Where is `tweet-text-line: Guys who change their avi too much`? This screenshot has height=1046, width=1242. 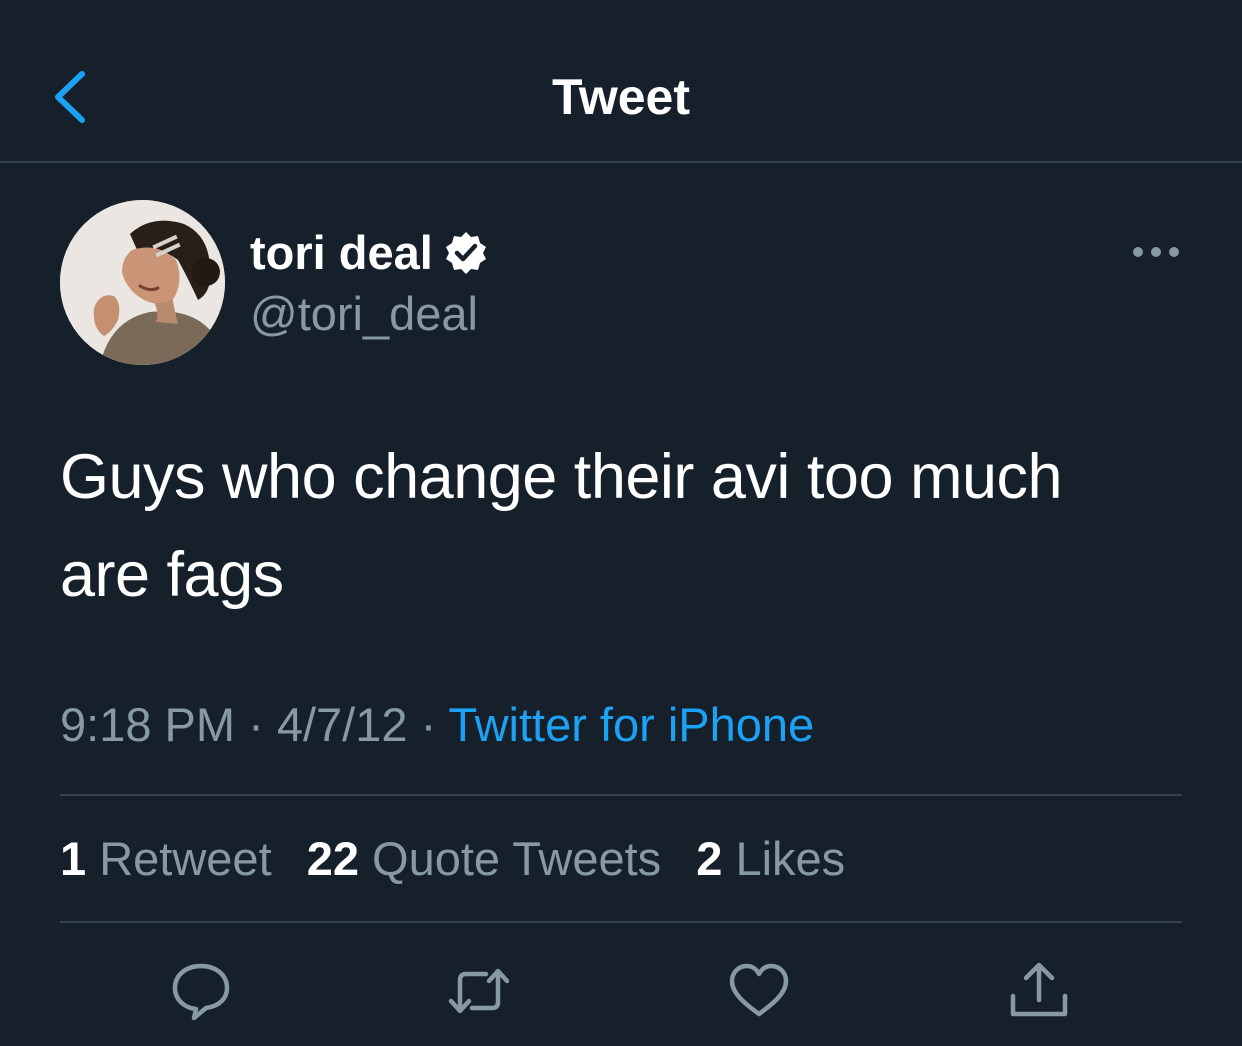 tweet-text-line: Guys who change their avi too much is located at coordinates (561, 477).